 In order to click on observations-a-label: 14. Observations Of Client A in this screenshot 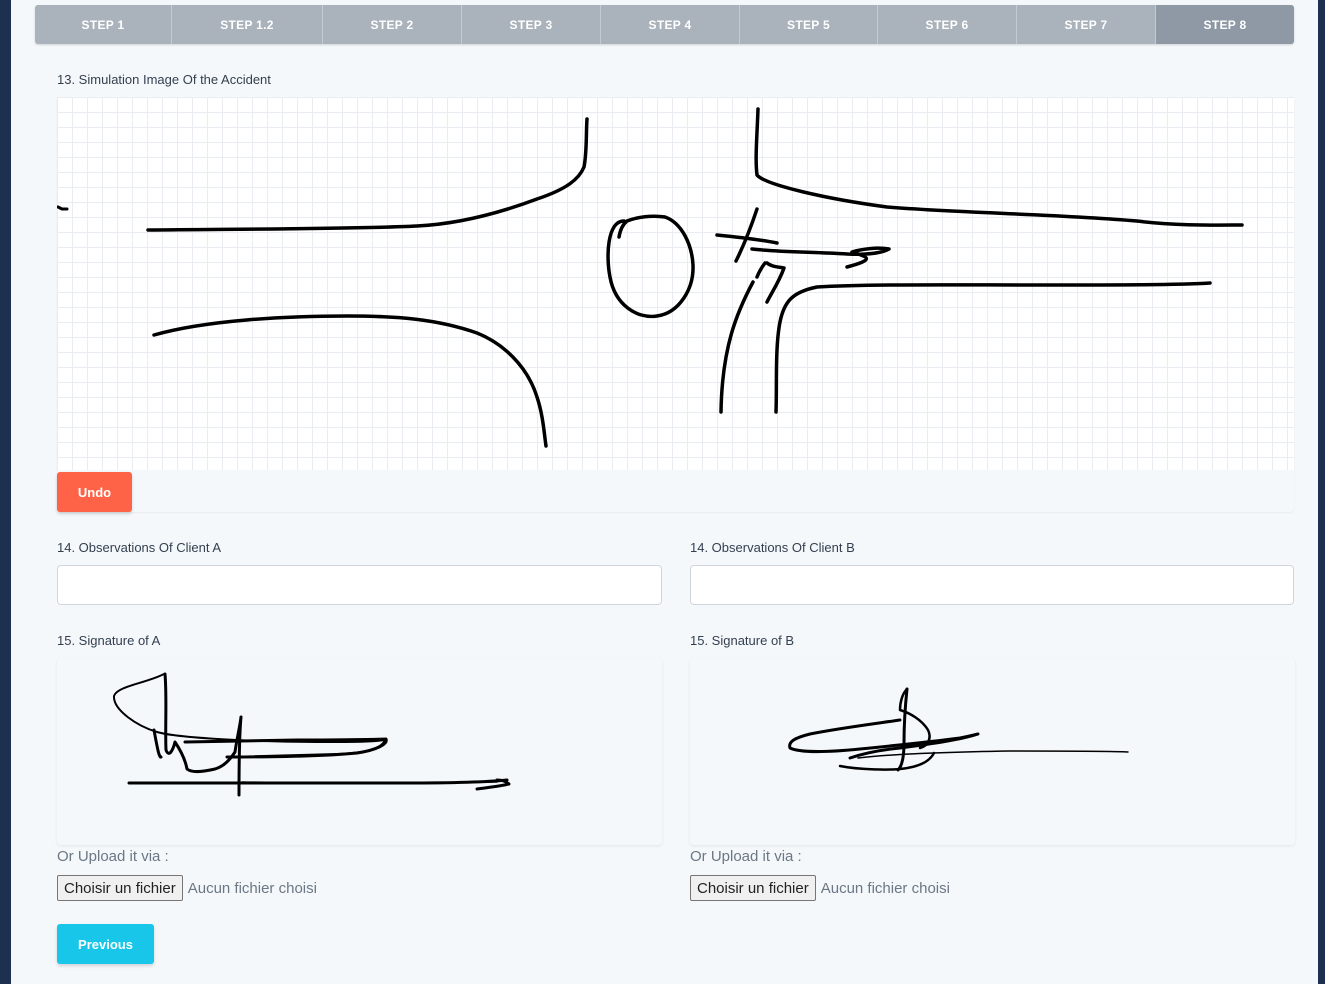, I will do `click(139, 547)`.